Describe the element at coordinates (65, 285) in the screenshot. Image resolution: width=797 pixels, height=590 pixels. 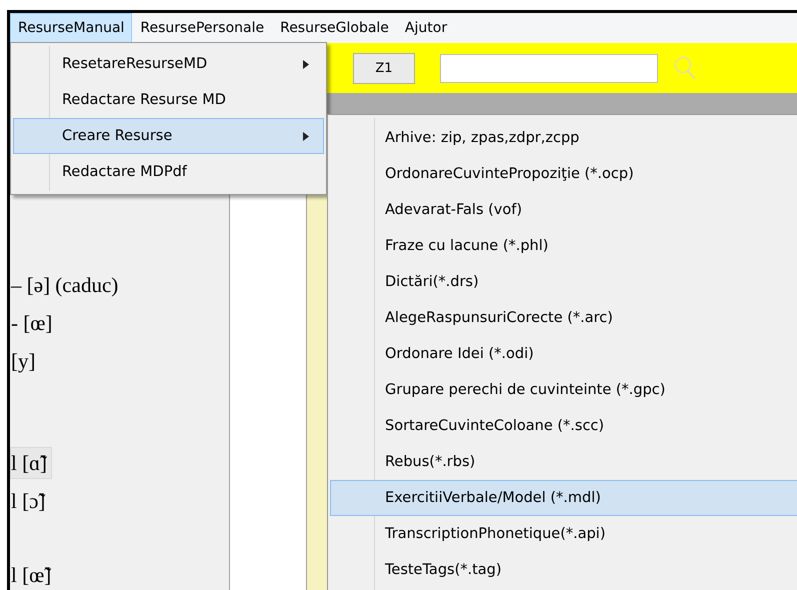
I see `phonetic-label: – [ə] (caduc)` at that location.